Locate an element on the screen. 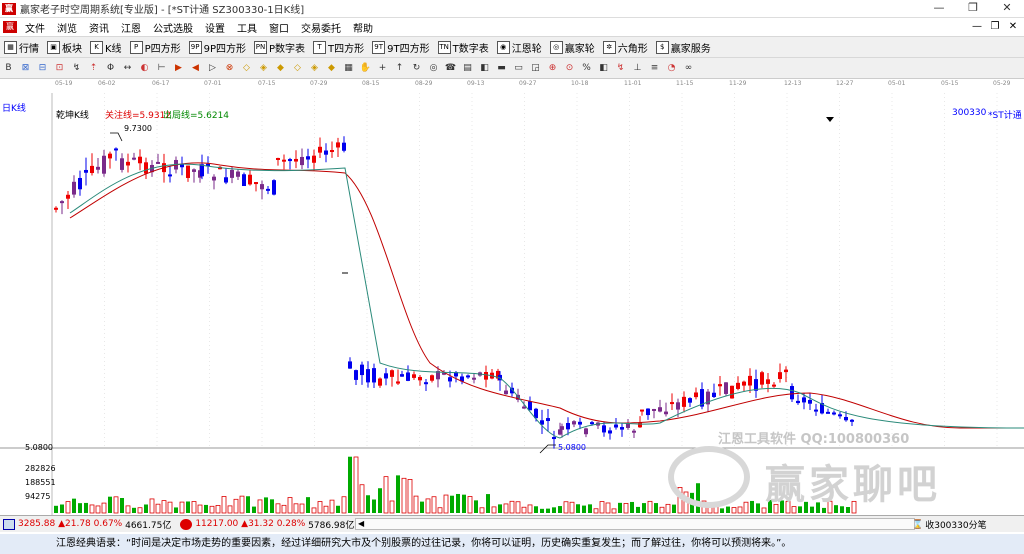 The height and width of the screenshot is (554, 1024). draw-tool-0-icon: B is located at coordinates (8, 68).